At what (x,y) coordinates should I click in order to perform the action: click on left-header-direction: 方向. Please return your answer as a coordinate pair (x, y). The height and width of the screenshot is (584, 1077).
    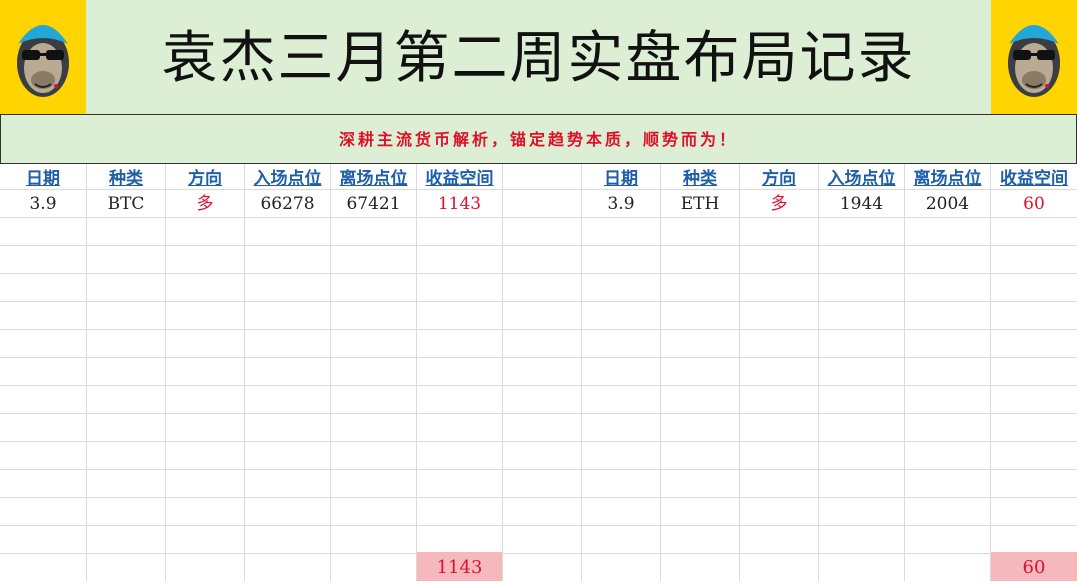
    Looking at the image, I should click on (205, 179).